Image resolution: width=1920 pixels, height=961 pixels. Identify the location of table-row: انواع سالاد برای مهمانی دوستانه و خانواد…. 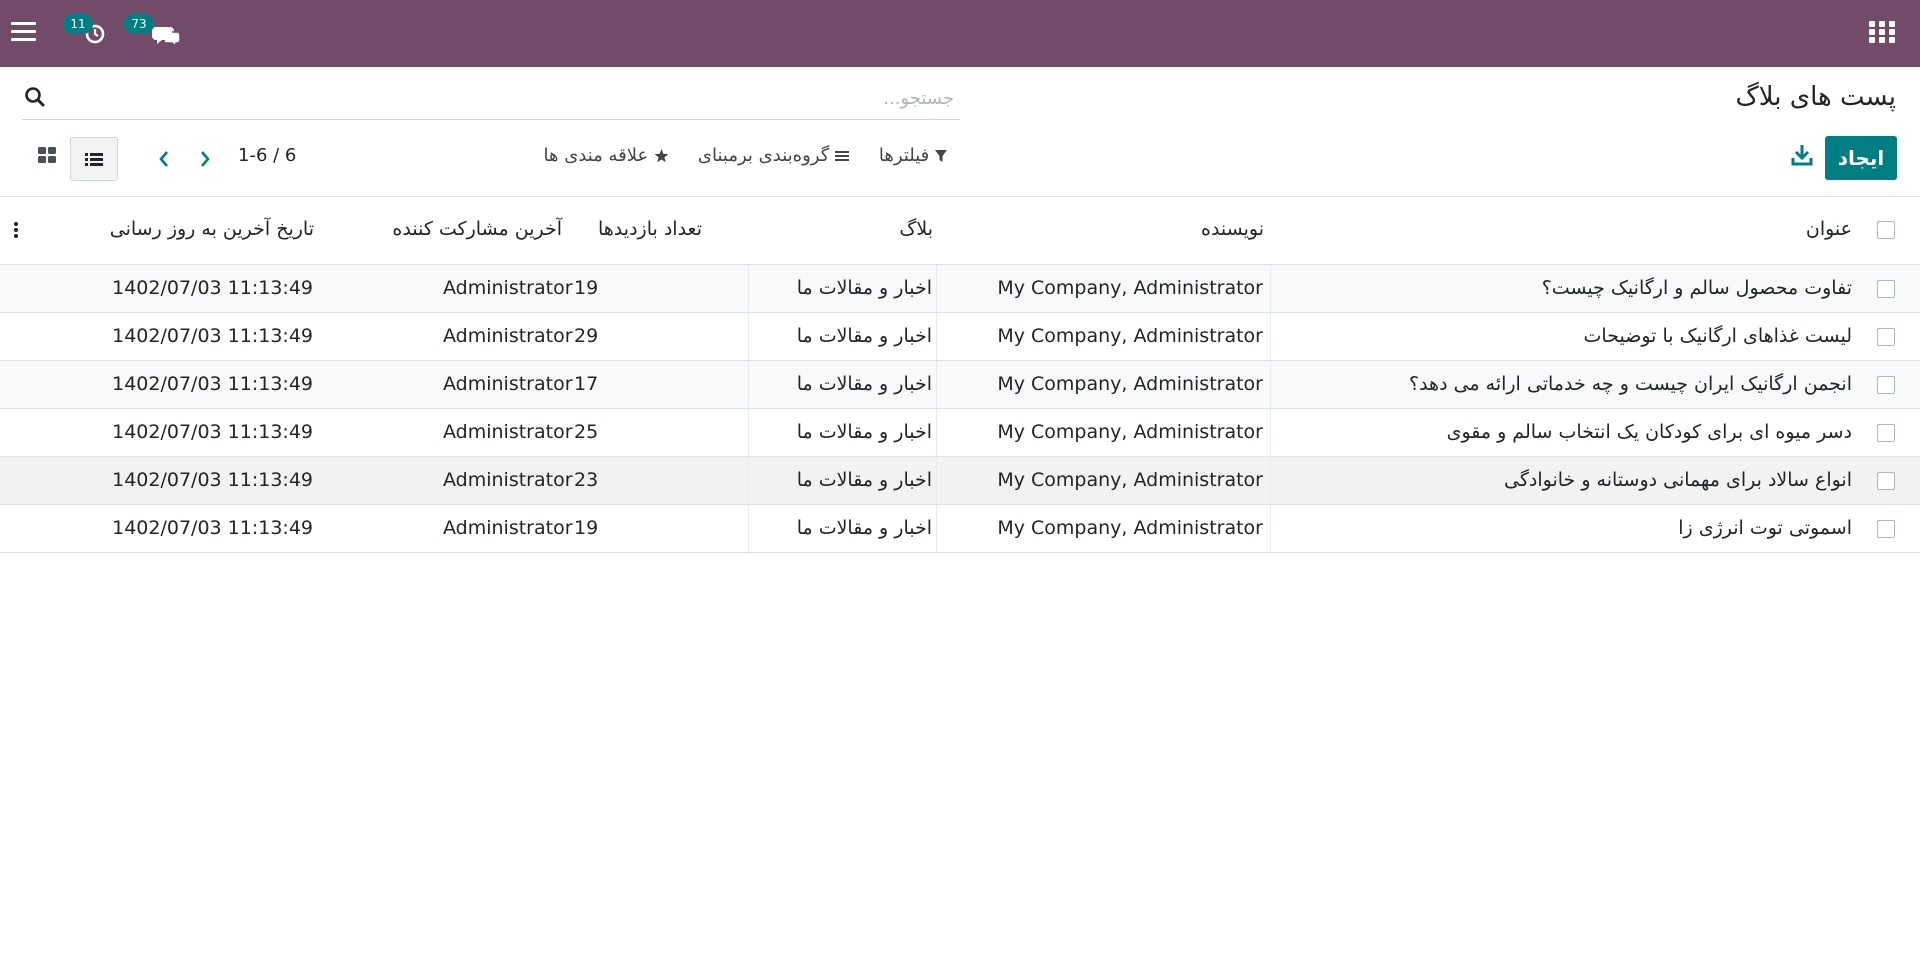
(960, 481).